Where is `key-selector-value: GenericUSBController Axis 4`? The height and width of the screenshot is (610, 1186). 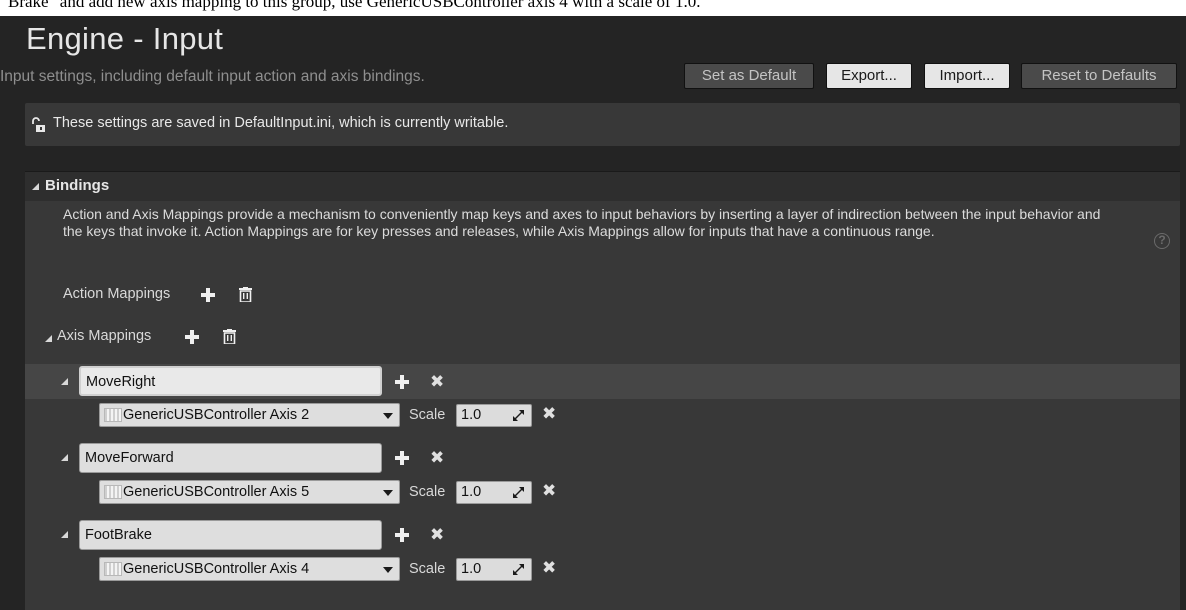 key-selector-value: GenericUSBController Axis 4 is located at coordinates (216, 569).